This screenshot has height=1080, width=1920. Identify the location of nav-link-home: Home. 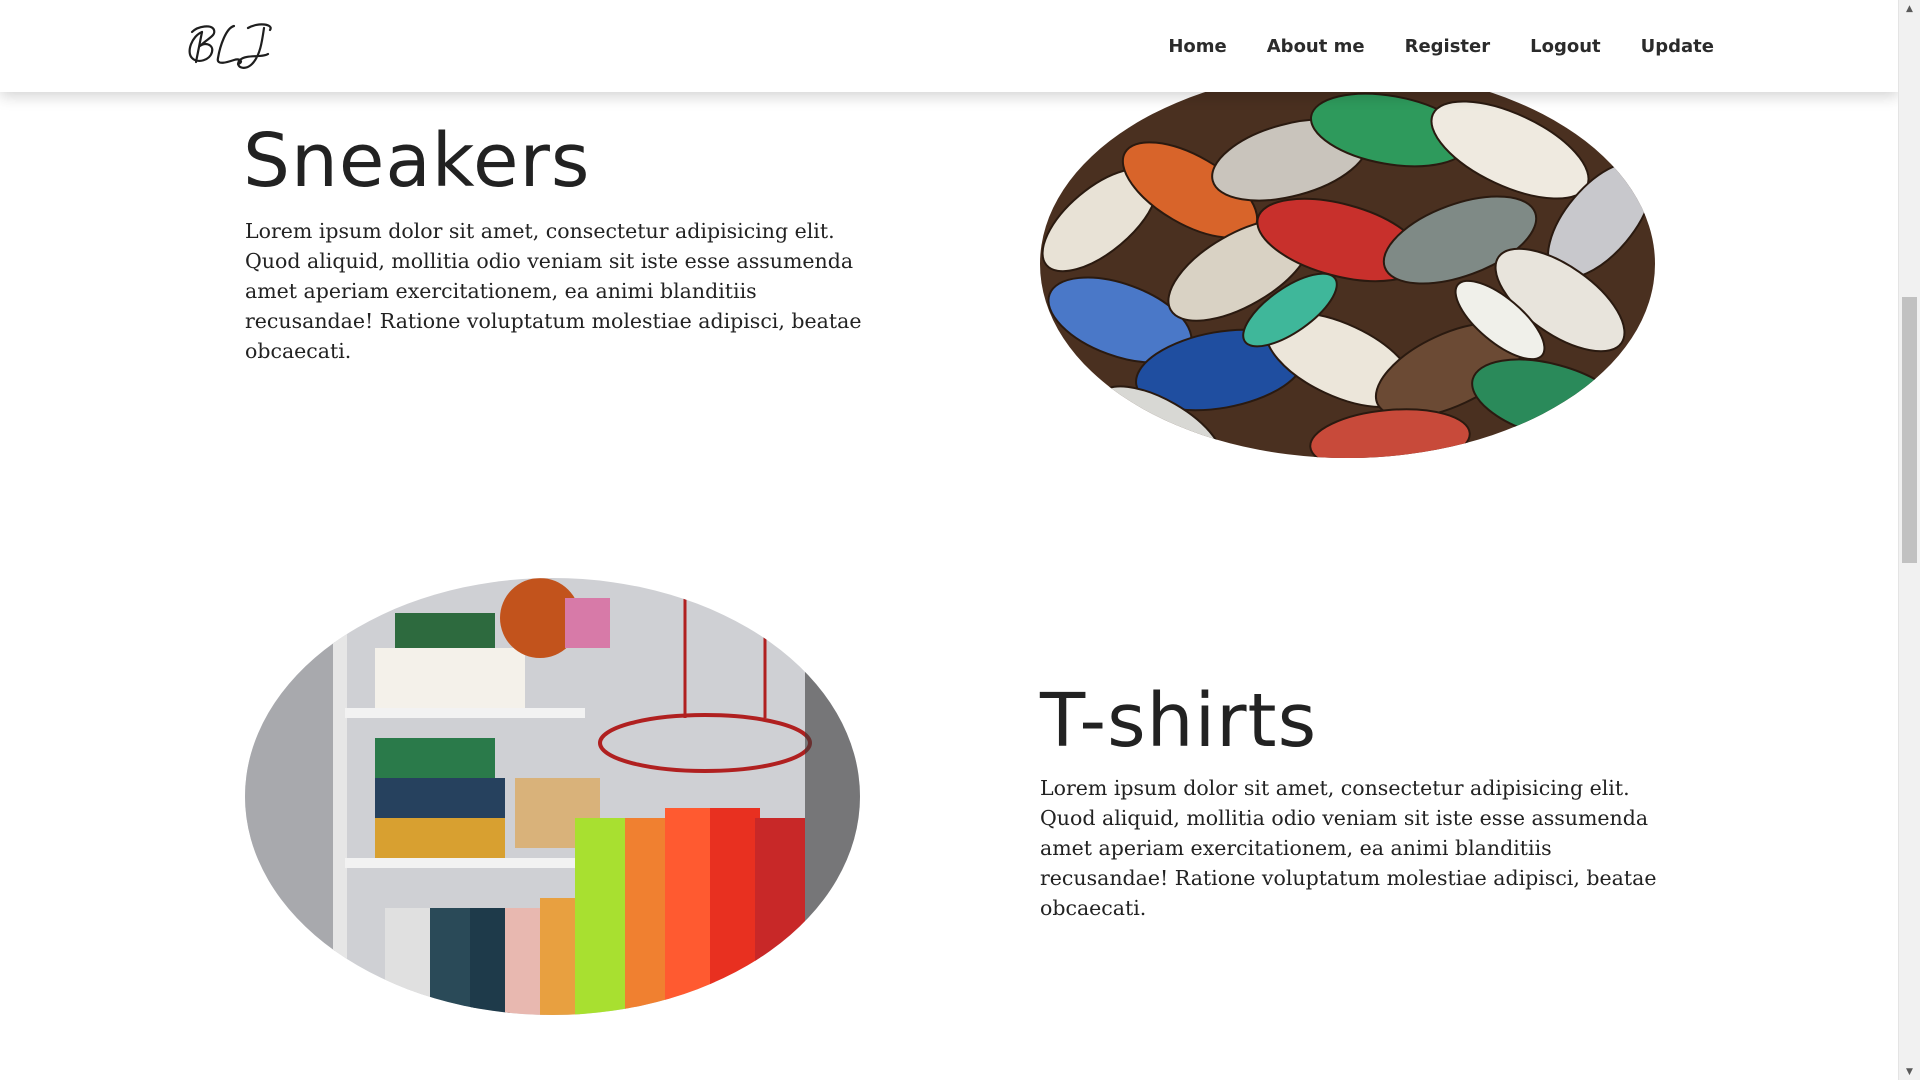
(1197, 46).